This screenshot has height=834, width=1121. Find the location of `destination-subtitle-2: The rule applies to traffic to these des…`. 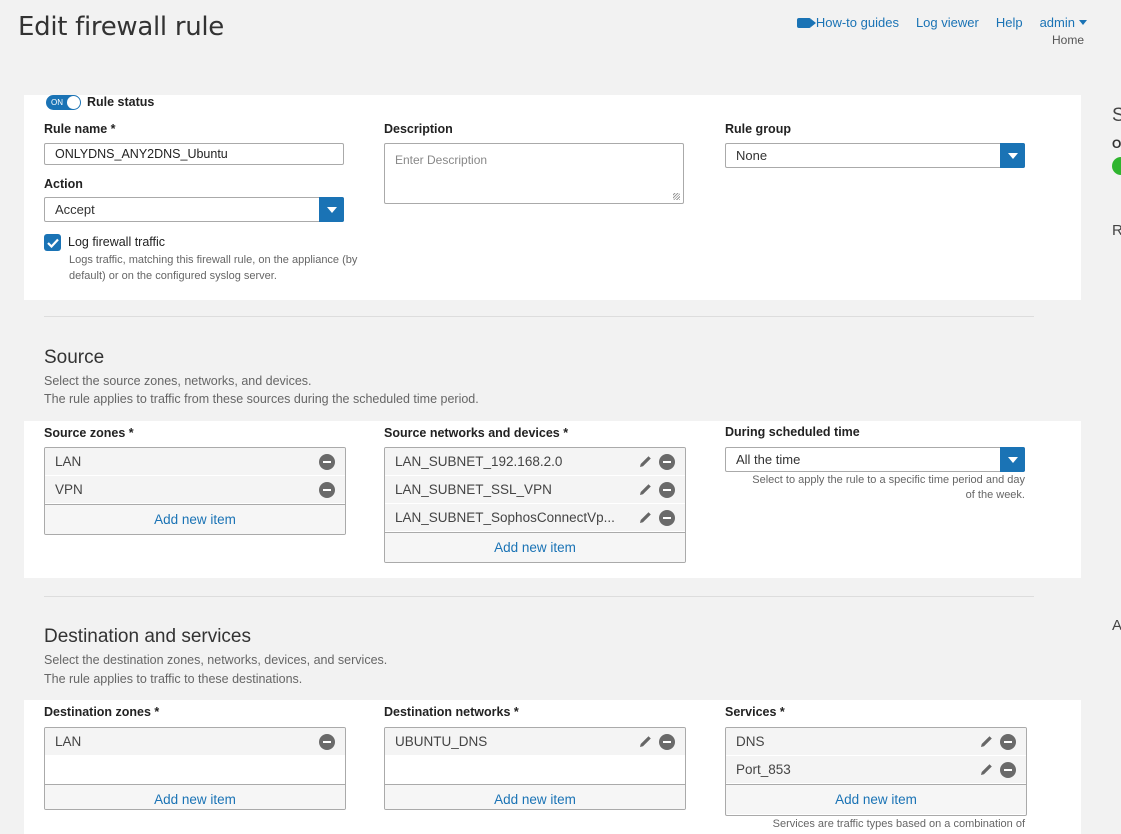

destination-subtitle-2: The rule applies to traffic to these des… is located at coordinates (173, 679).